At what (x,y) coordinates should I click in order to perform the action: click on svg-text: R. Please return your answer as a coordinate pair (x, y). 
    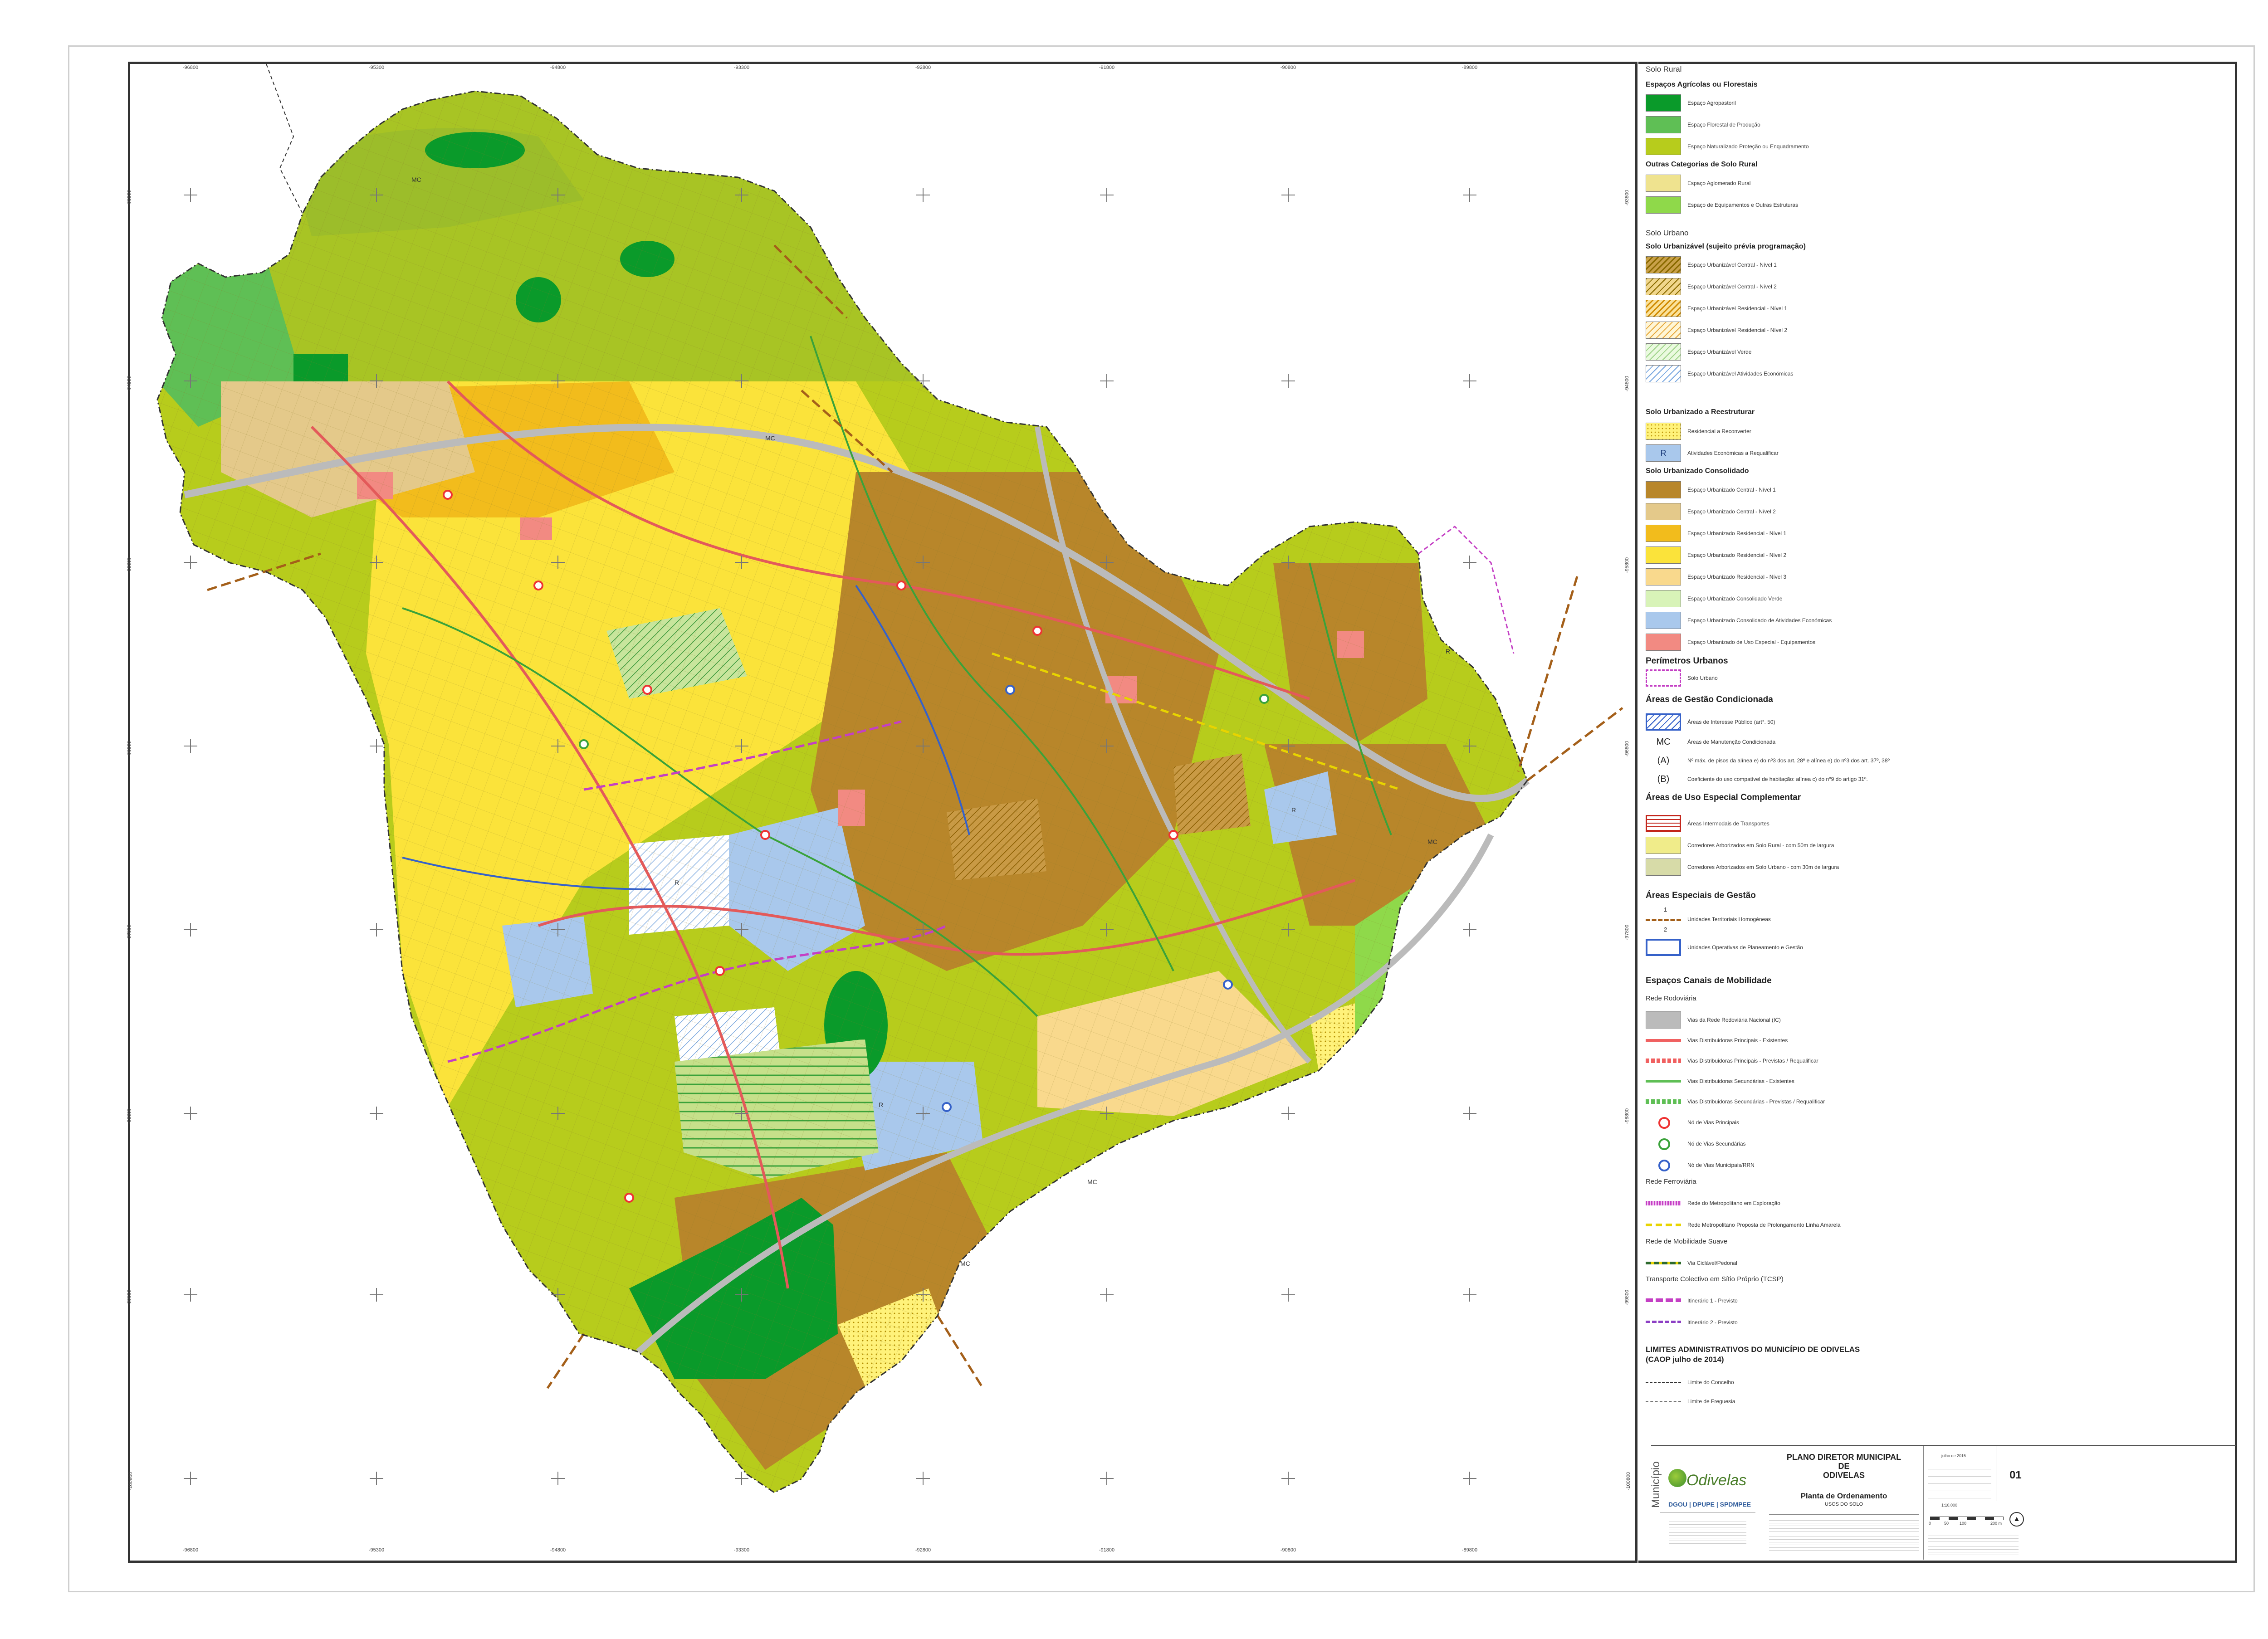
    Looking at the image, I should click on (1293, 810).